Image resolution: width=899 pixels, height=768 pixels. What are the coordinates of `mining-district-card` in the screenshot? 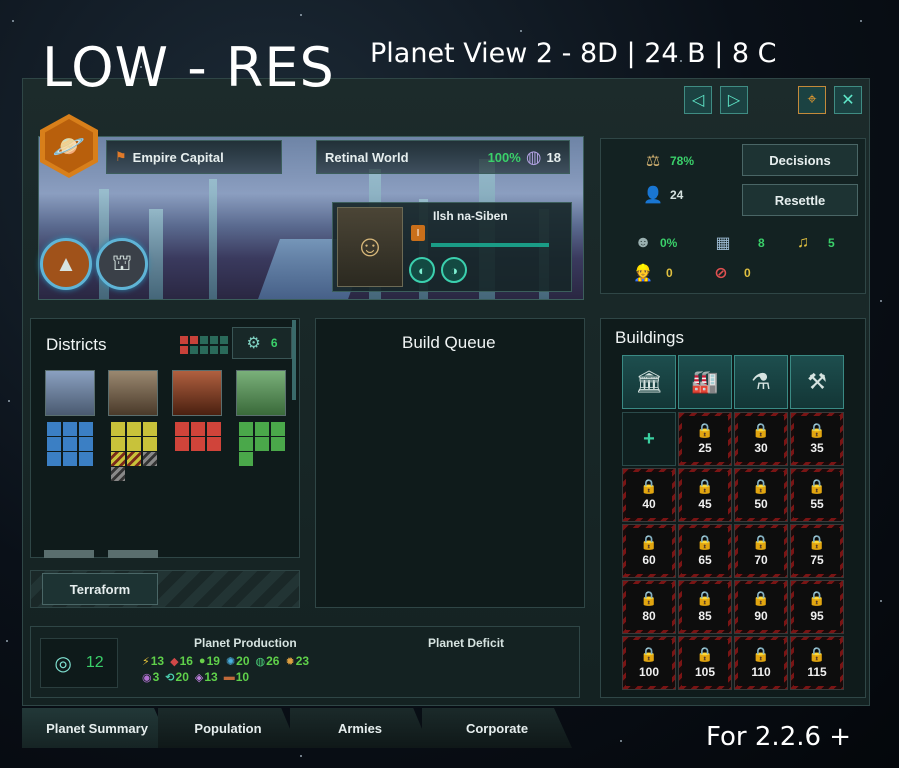 It's located at (197, 393).